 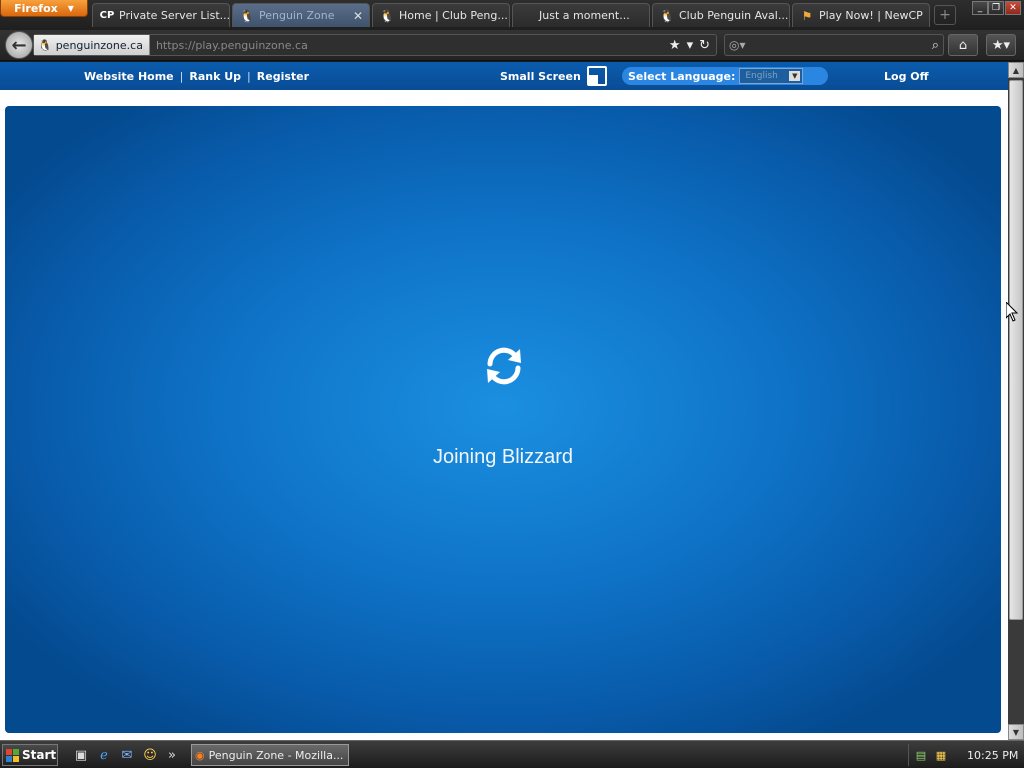 I want to click on tray-app-icon: ▤, so click(x=921, y=755).